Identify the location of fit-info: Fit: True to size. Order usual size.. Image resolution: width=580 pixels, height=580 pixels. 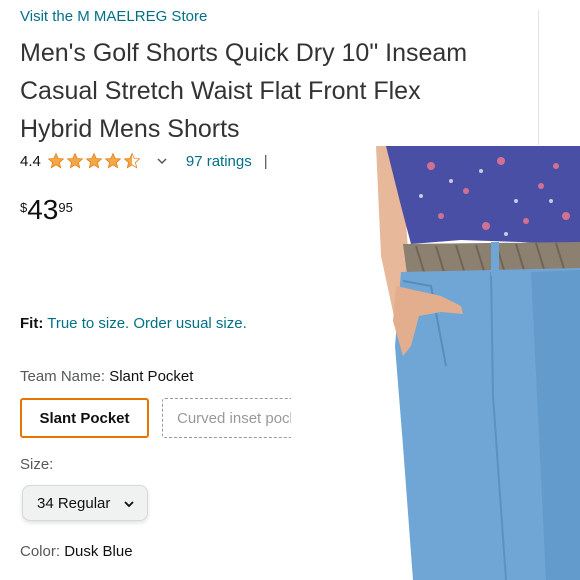
(133, 323).